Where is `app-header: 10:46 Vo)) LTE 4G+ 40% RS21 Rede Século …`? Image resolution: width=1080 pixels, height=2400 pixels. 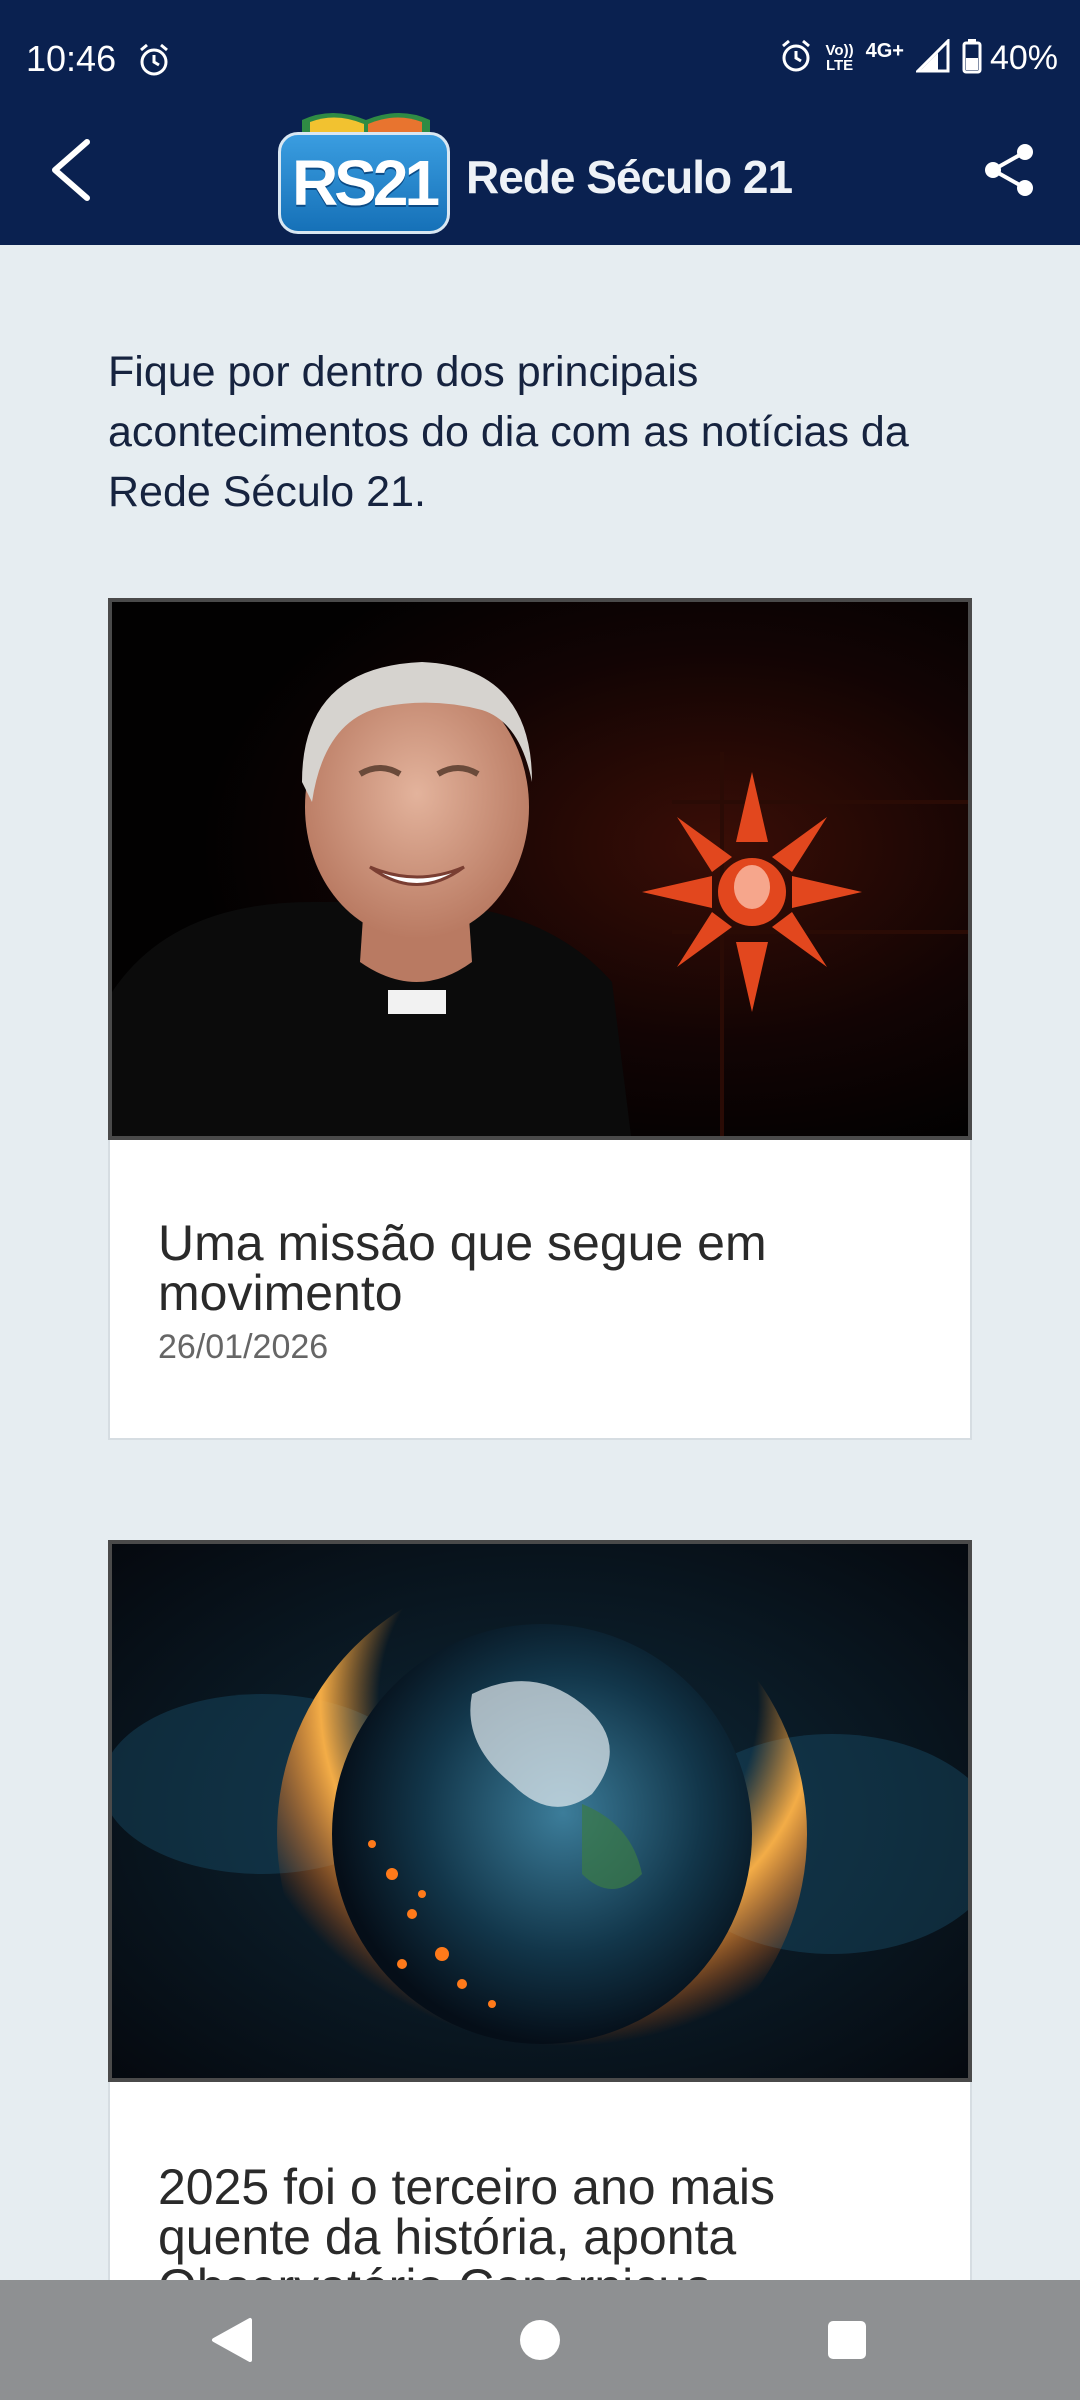
app-header: 10:46 Vo)) LTE 4G+ 40% RS21 Rede Século … is located at coordinates (540, 122).